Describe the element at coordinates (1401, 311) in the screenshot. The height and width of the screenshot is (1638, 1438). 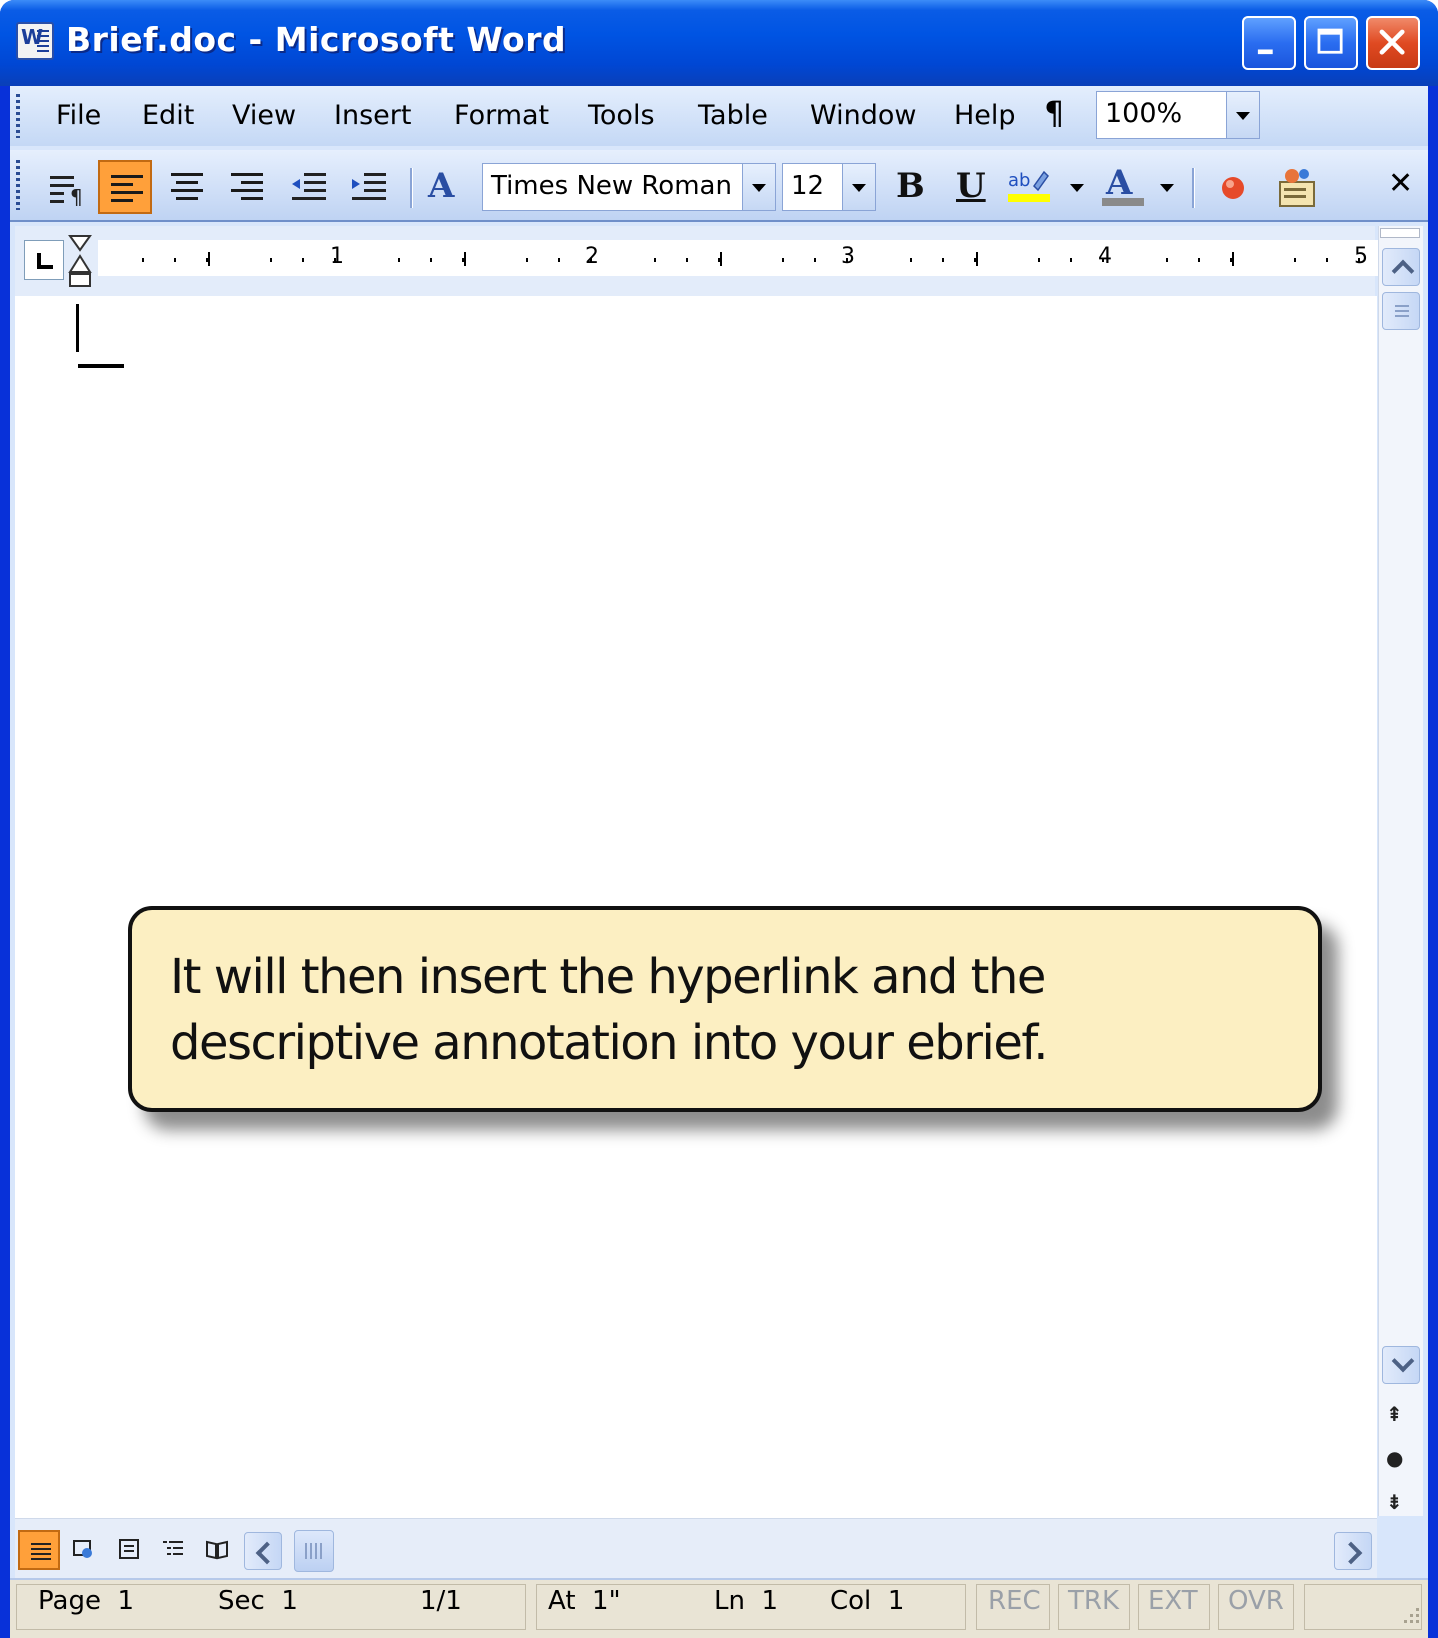
I see `scroll-thumb` at that location.